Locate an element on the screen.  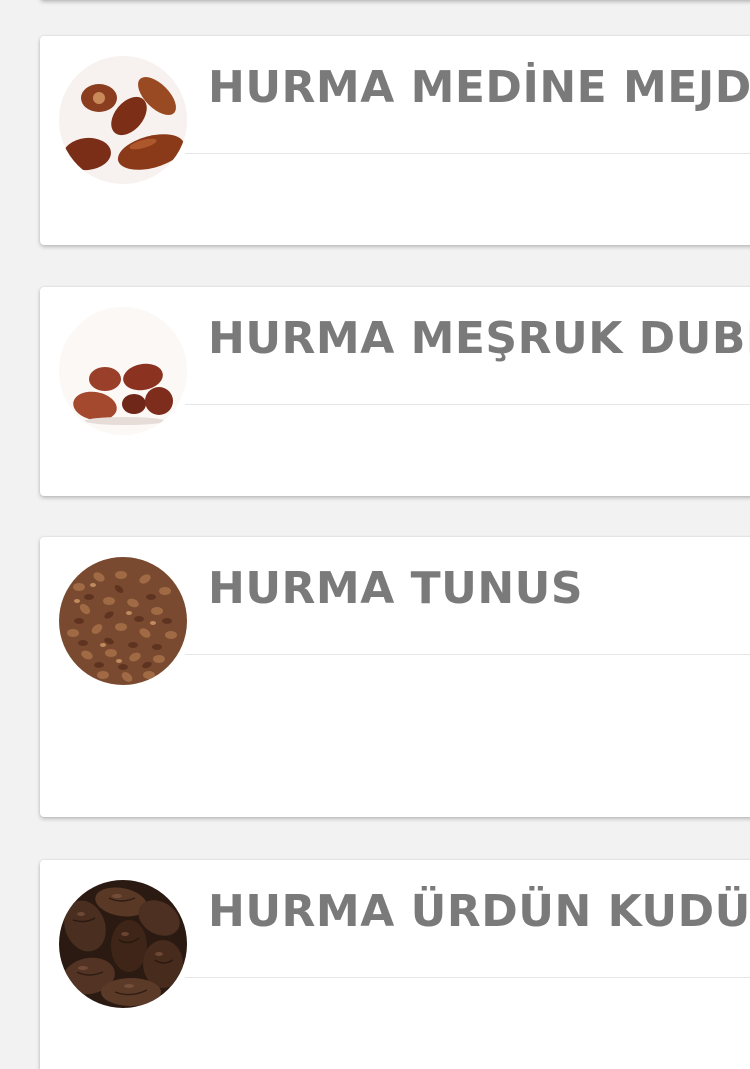
mesruk-dates-image is located at coordinates (123, 371).